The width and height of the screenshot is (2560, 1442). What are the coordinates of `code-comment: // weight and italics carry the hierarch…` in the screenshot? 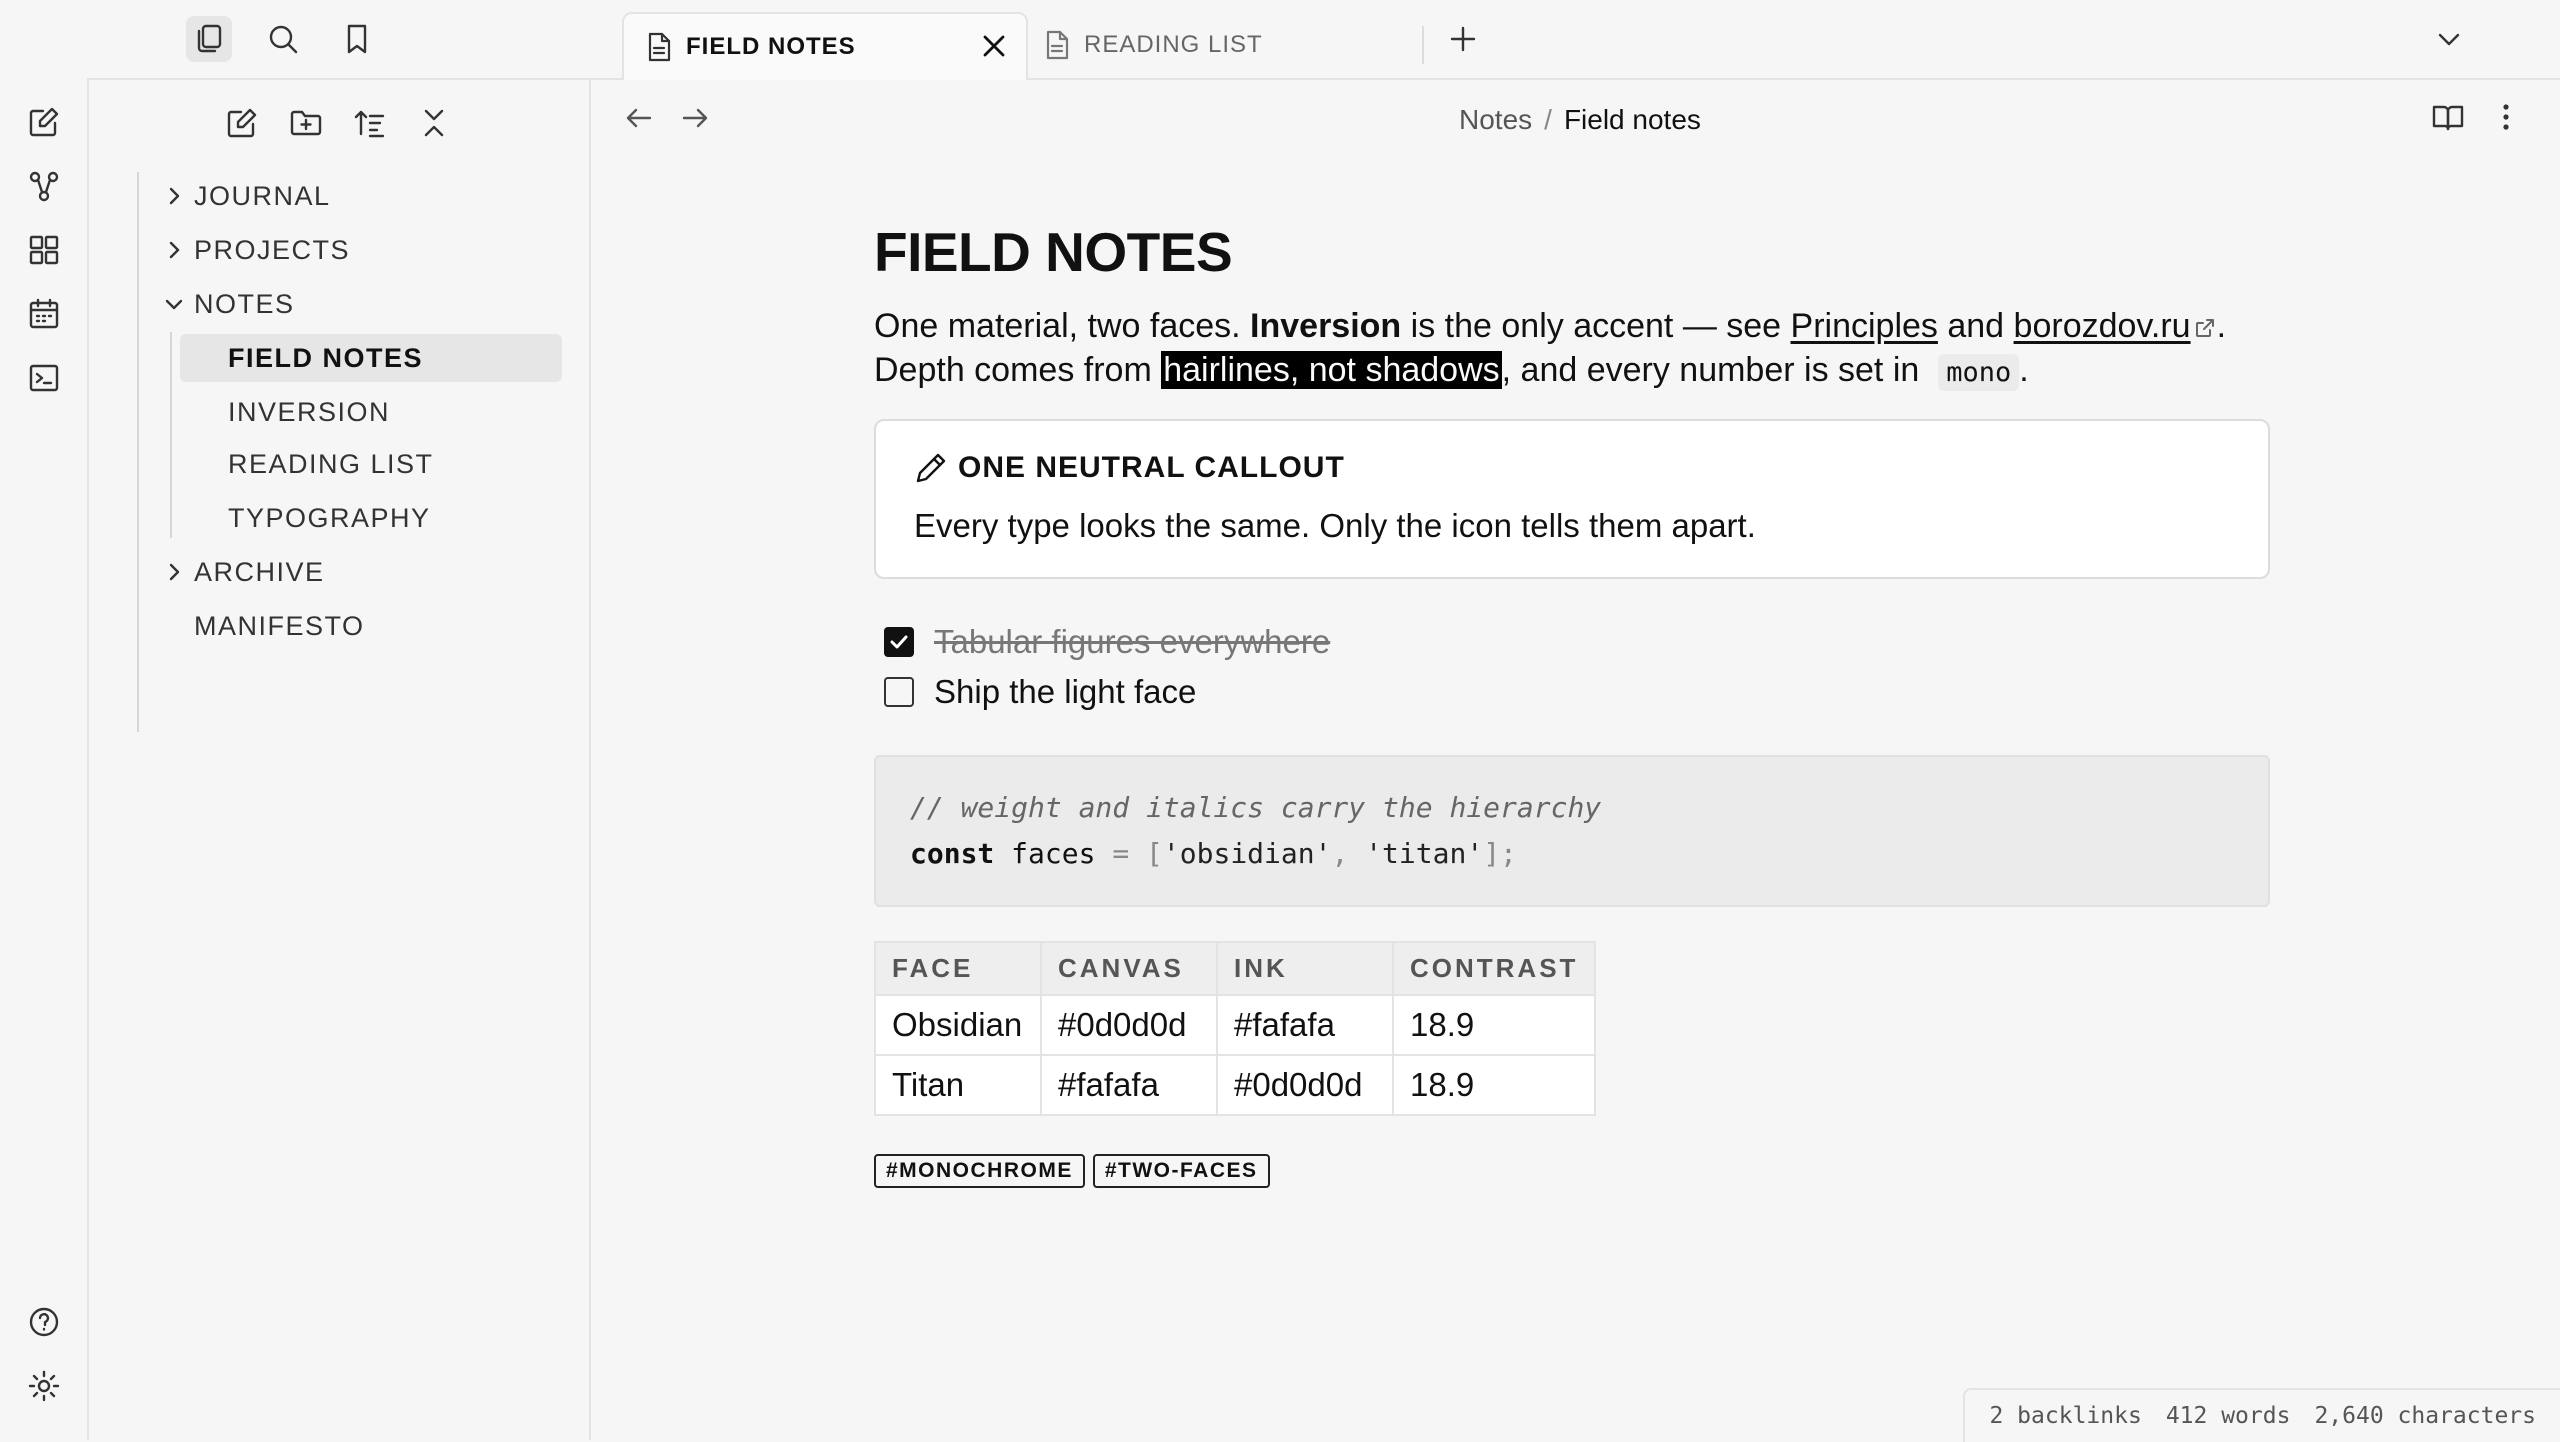 It's located at (1256, 807).